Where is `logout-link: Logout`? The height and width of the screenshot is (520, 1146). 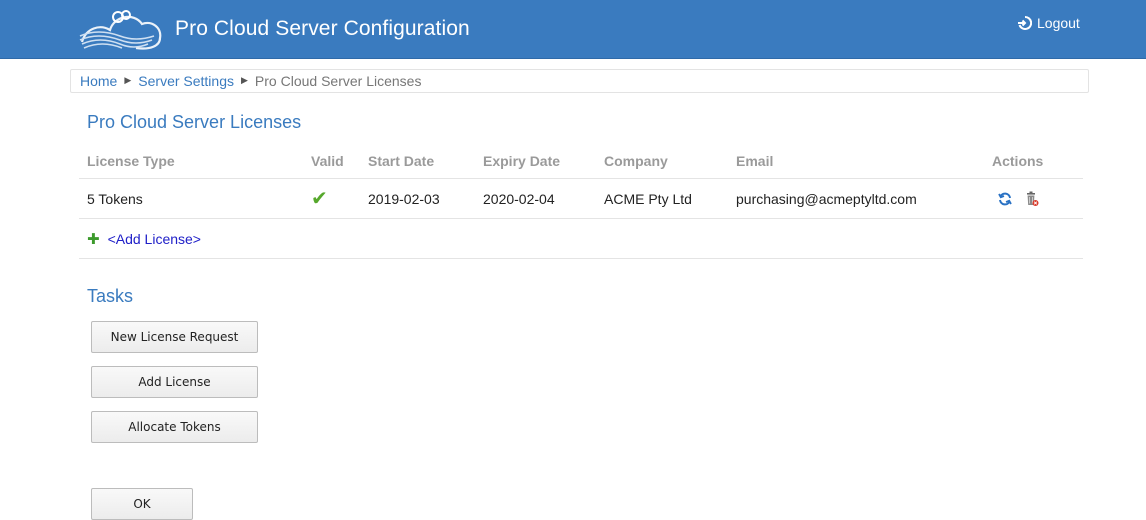 logout-link: Logout is located at coordinates (1049, 23).